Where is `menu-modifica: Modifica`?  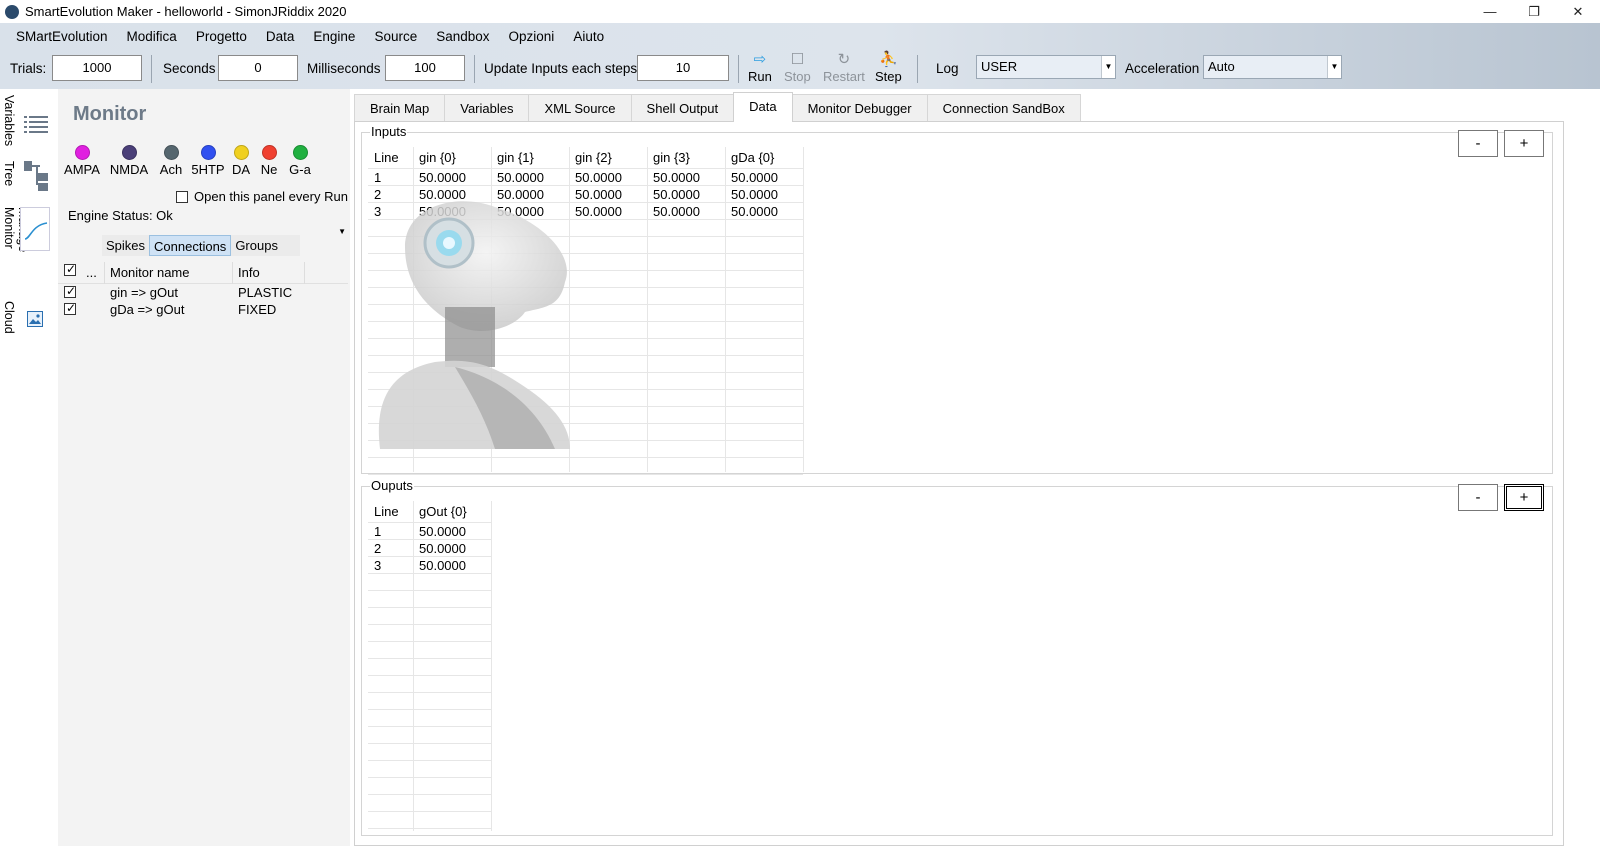
menu-modifica: Modifica is located at coordinates (152, 36).